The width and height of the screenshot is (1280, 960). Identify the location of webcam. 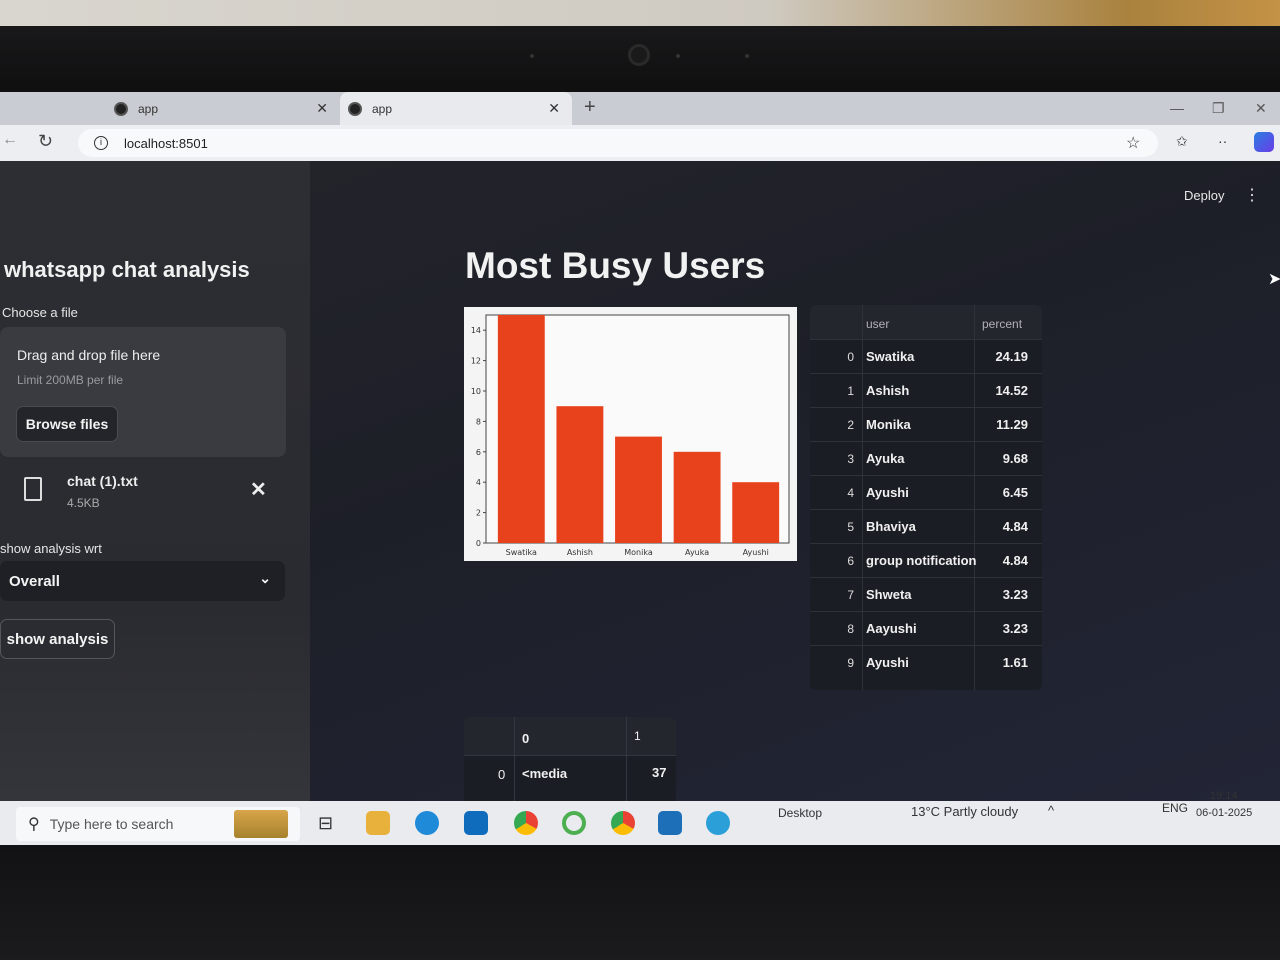
(639, 55).